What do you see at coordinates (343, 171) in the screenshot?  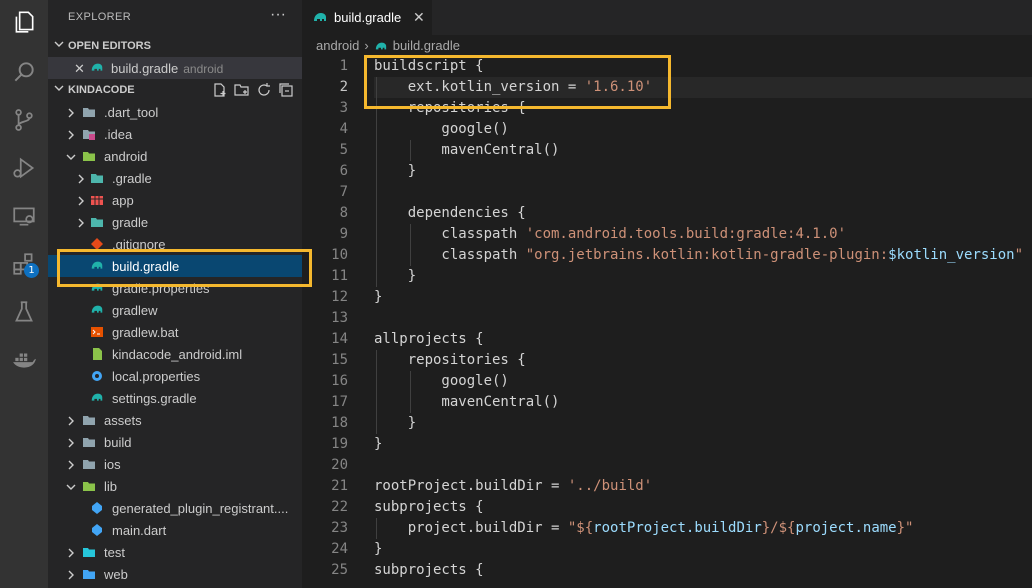 I see `line-number: 6` at bounding box center [343, 171].